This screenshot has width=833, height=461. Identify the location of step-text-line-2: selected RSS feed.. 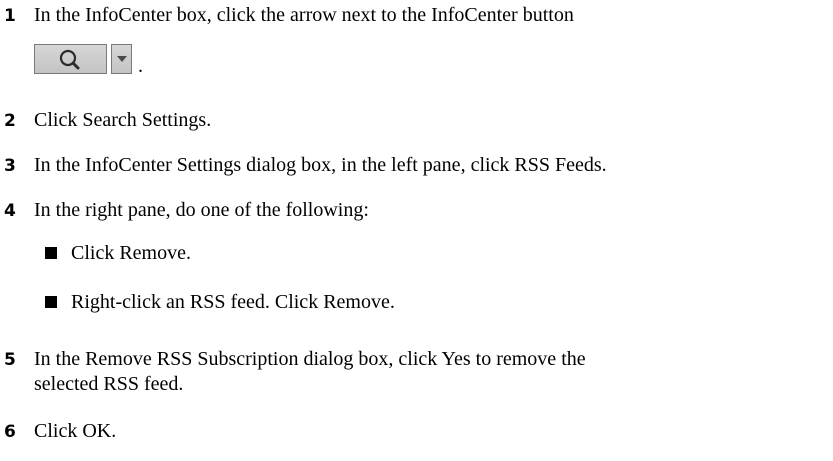
(109, 384).